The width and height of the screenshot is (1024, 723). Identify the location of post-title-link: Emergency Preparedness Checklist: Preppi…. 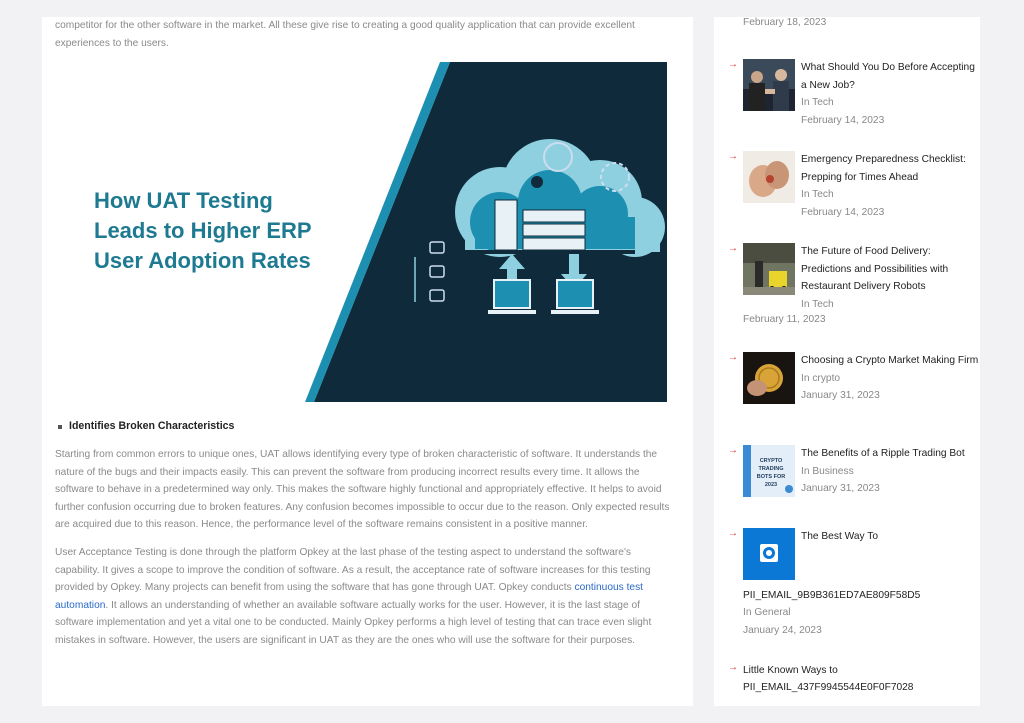
(890, 168).